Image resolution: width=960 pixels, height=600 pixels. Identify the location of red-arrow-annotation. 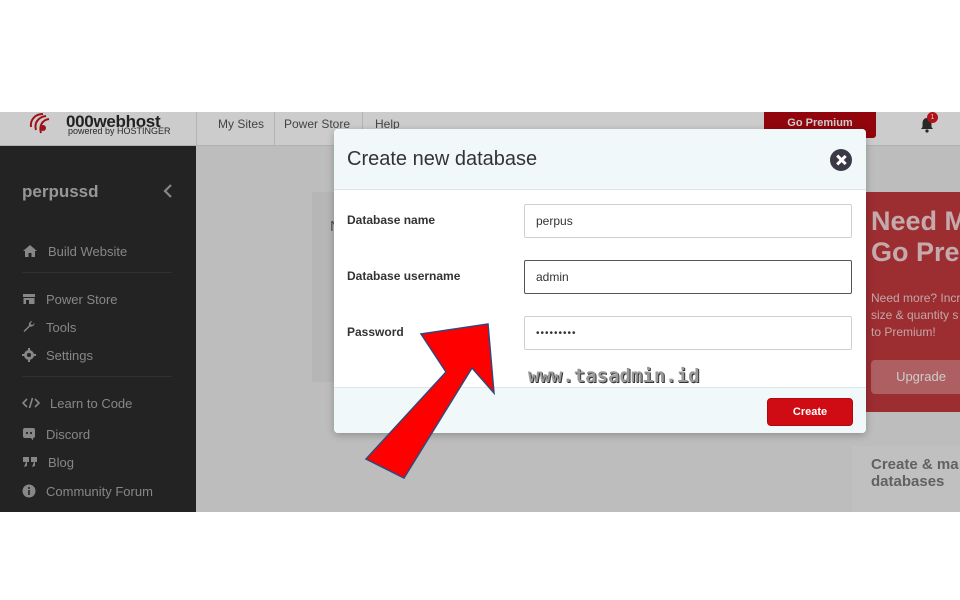
(429, 401).